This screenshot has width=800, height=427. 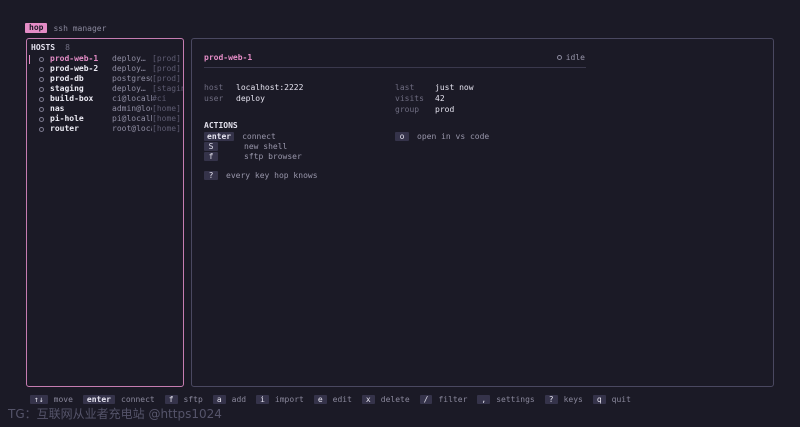 I want to click on host-name: prod-web-2, so click(x=74, y=68).